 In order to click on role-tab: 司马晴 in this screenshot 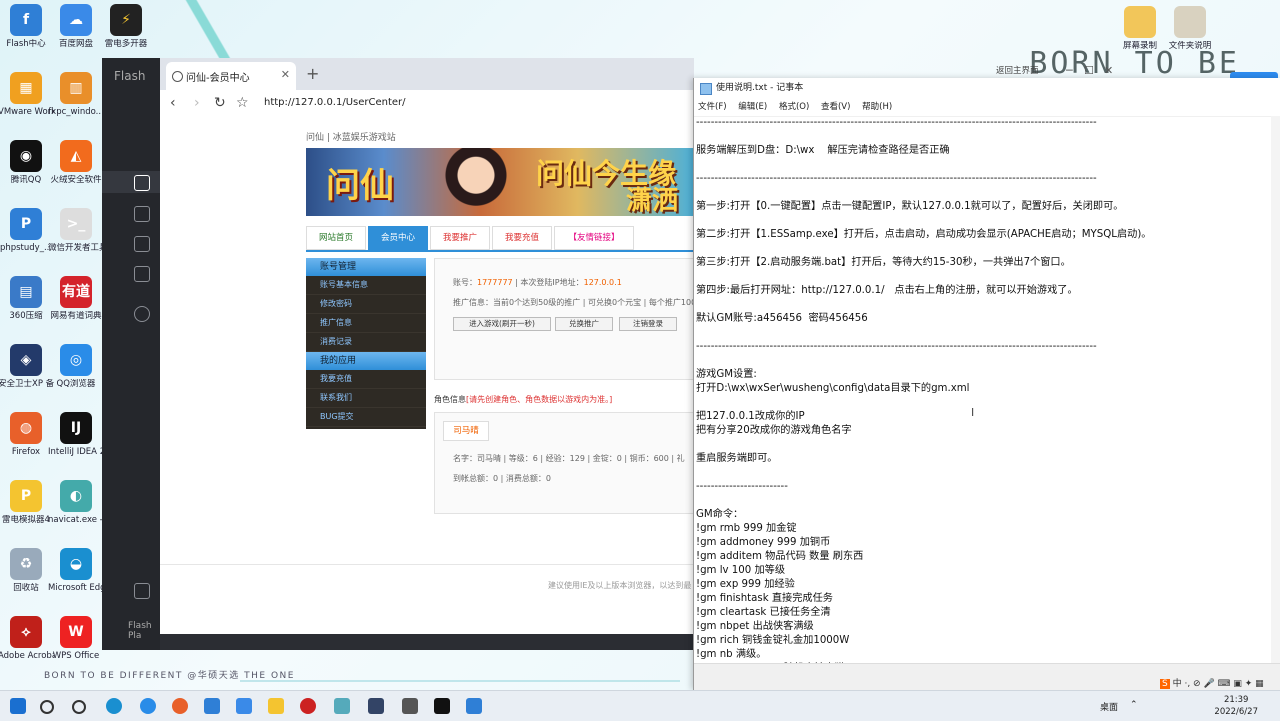, I will do `click(466, 431)`.